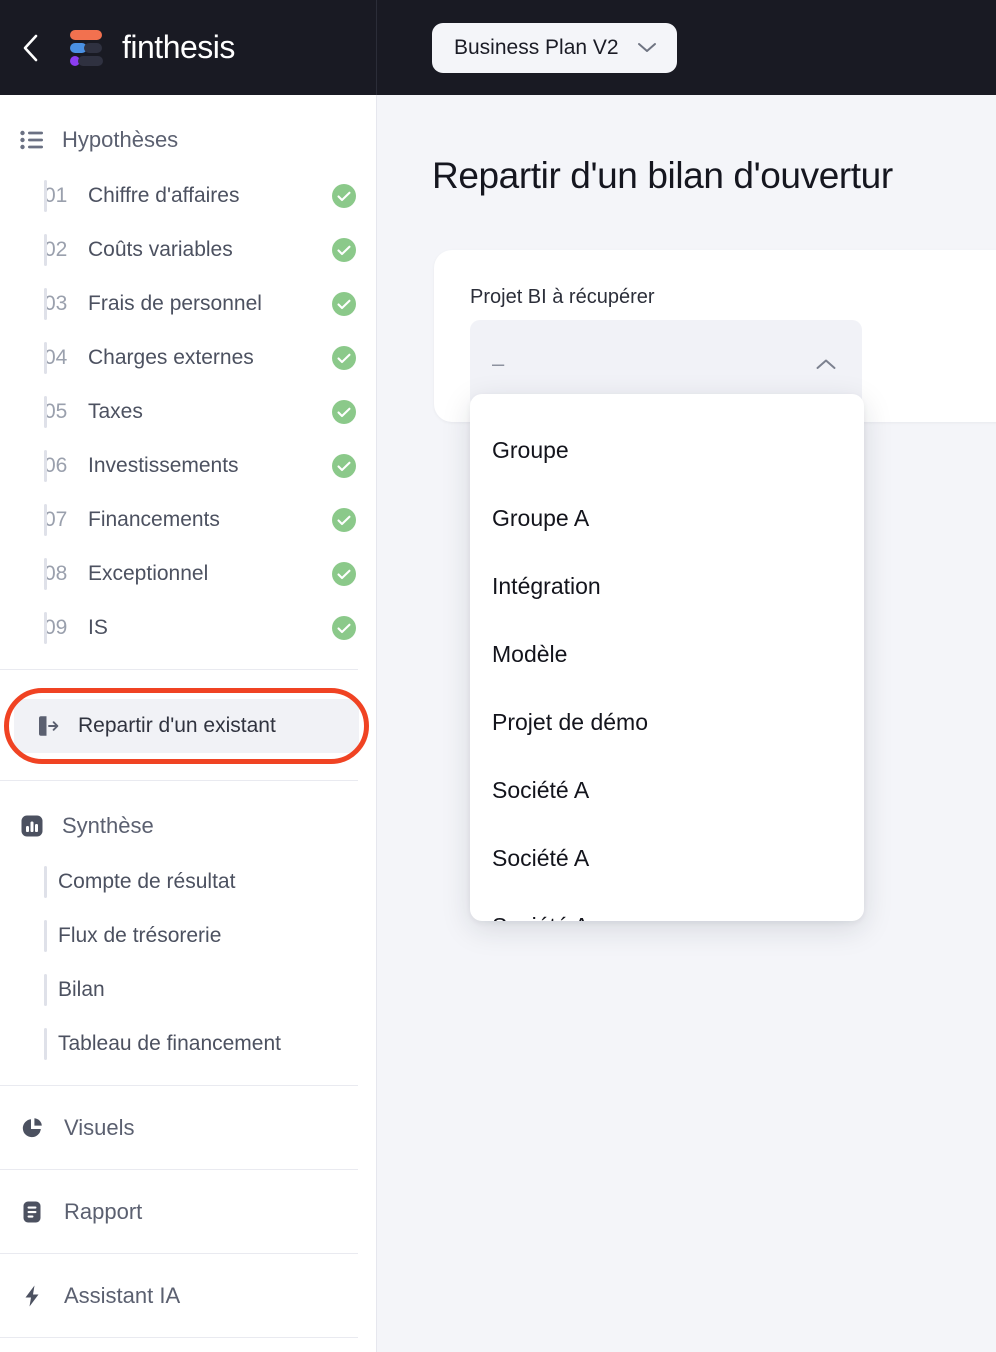 This screenshot has height=1352, width=996. Describe the element at coordinates (188, 936) in the screenshot. I see `sidebar-item-flux-de-tresorerie: Flux de trésorerie` at that location.